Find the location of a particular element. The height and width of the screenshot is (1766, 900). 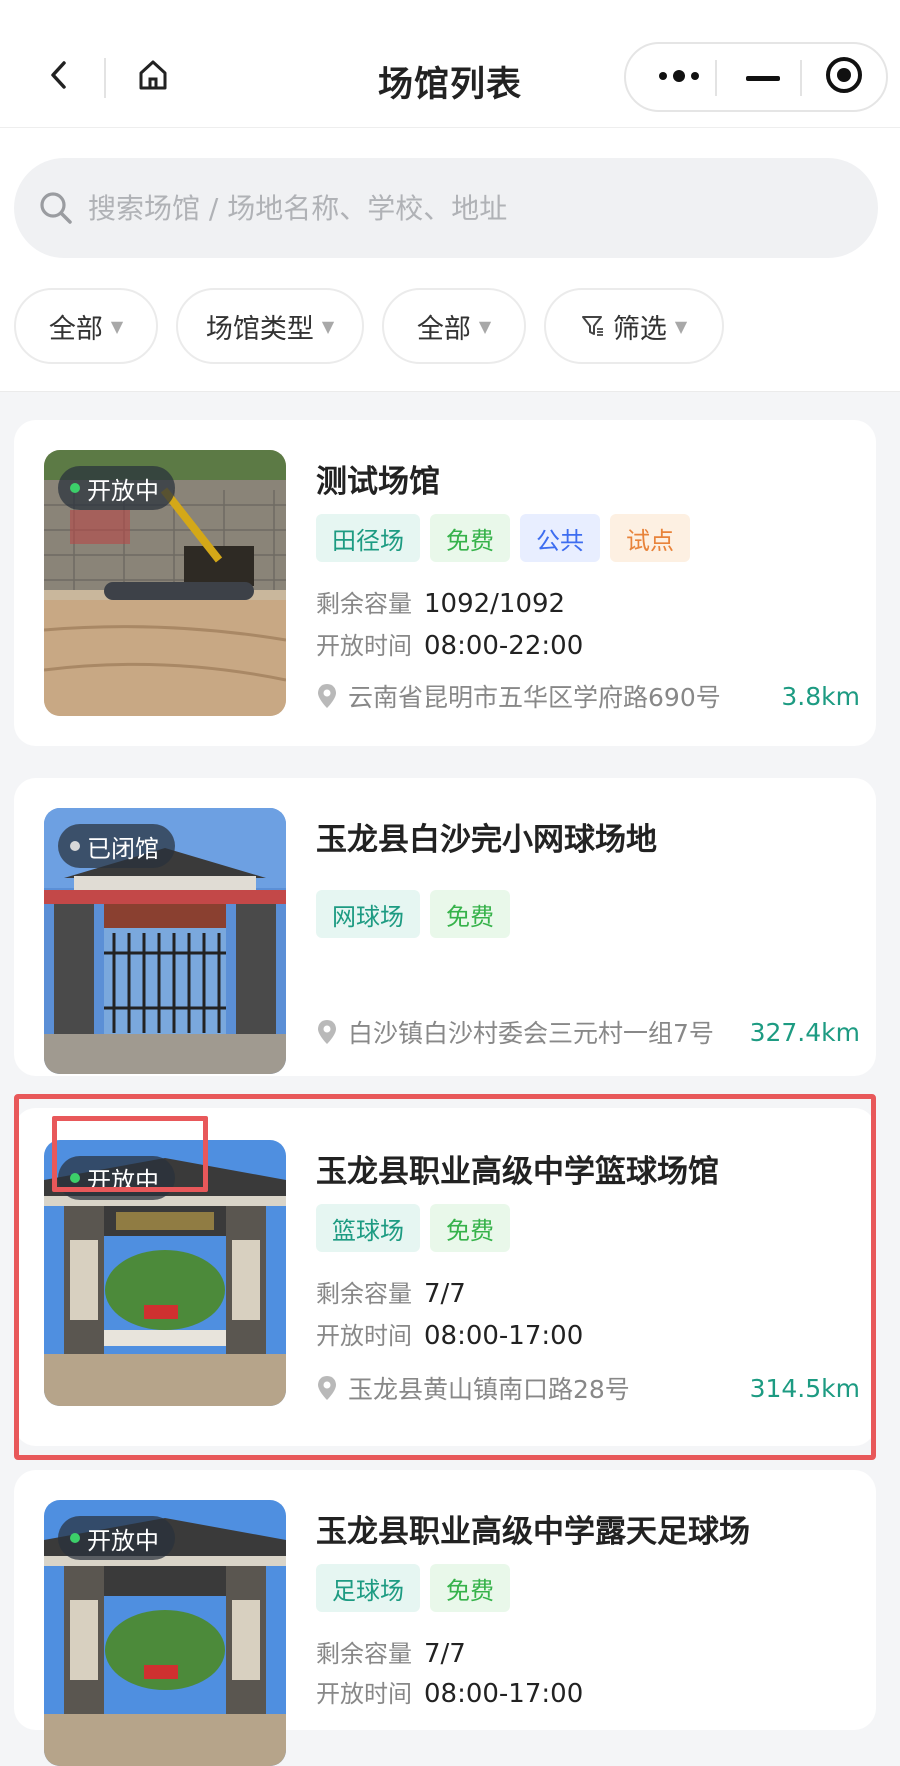

venue-distance: 3.8km is located at coordinates (820, 696).